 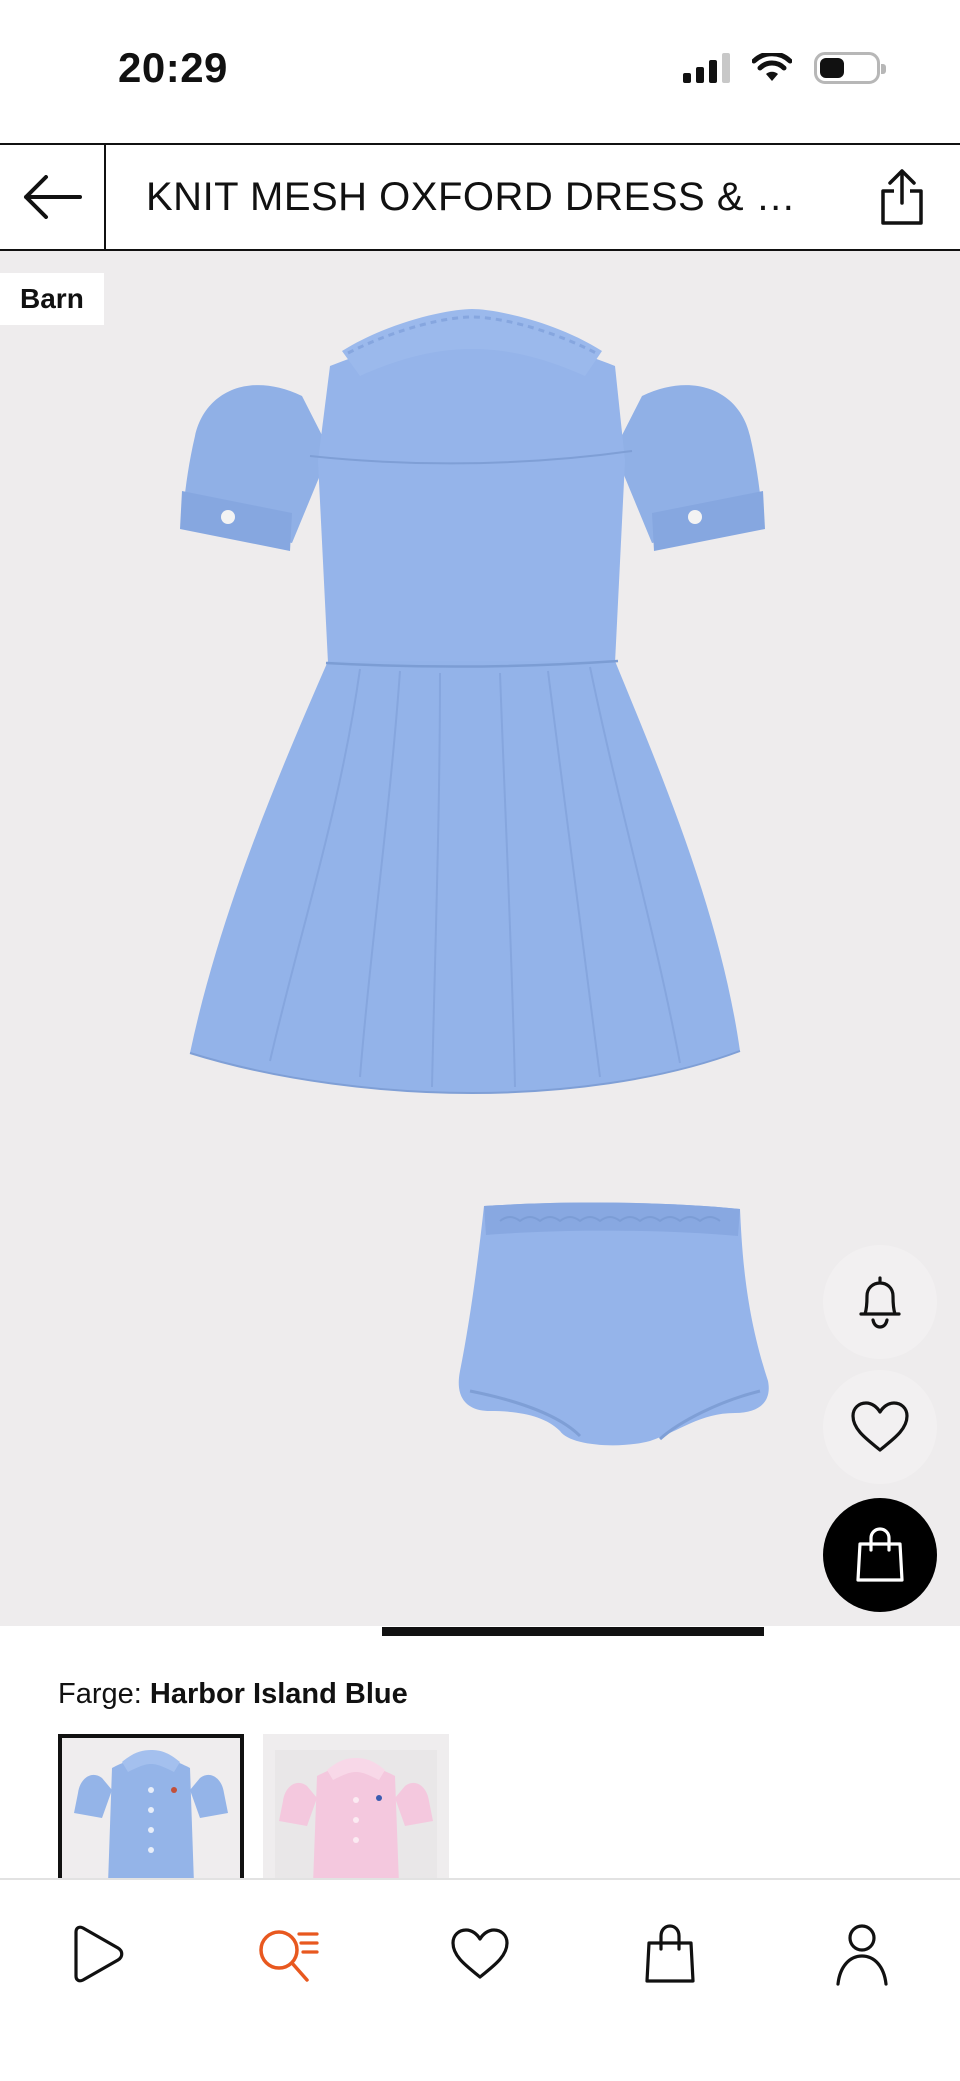 I want to click on user-icon, so click(x=862, y=1955).